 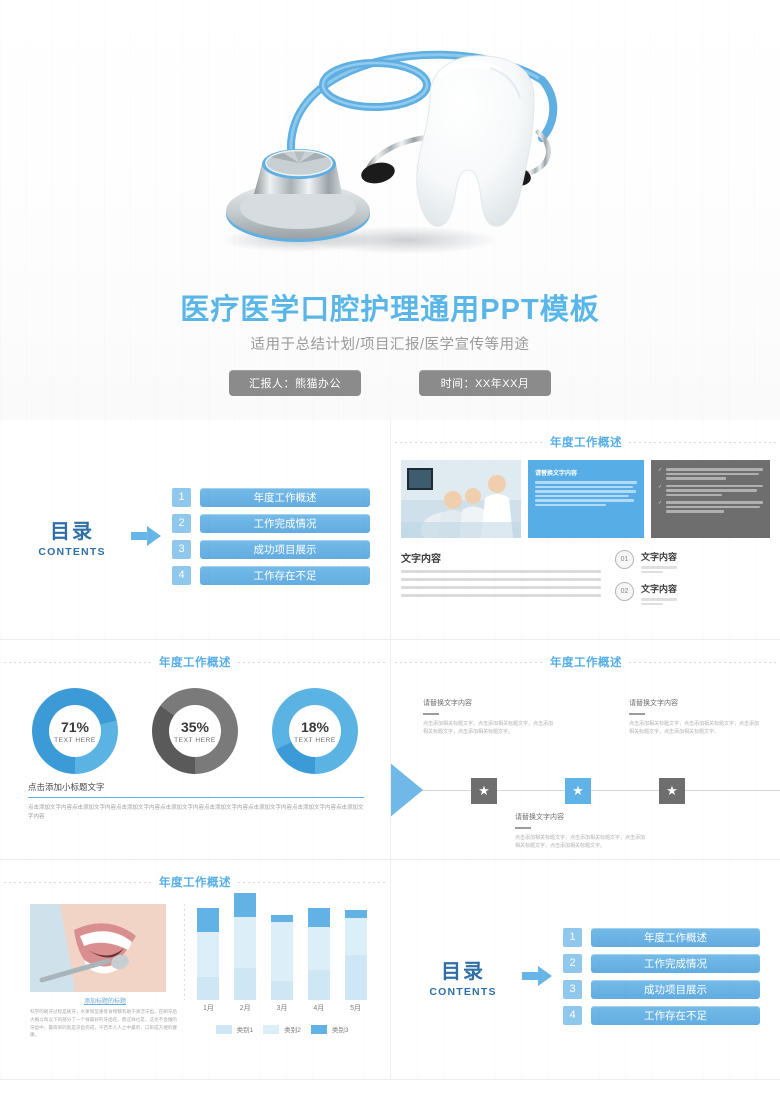 What do you see at coordinates (292, 1030) in the screenshot?
I see `legend-label: 类别2` at bounding box center [292, 1030].